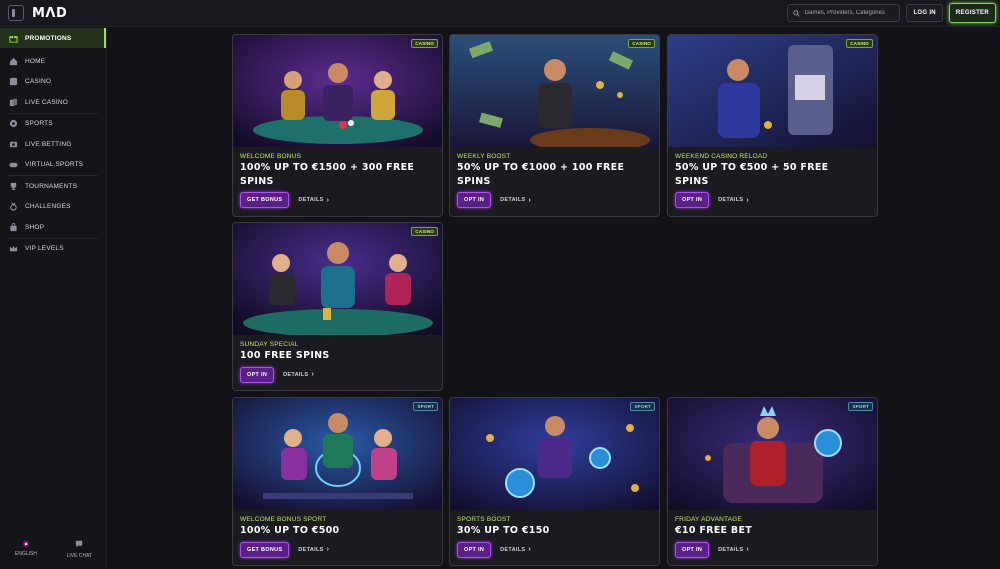  I want to click on bag-icon, so click(13, 227).